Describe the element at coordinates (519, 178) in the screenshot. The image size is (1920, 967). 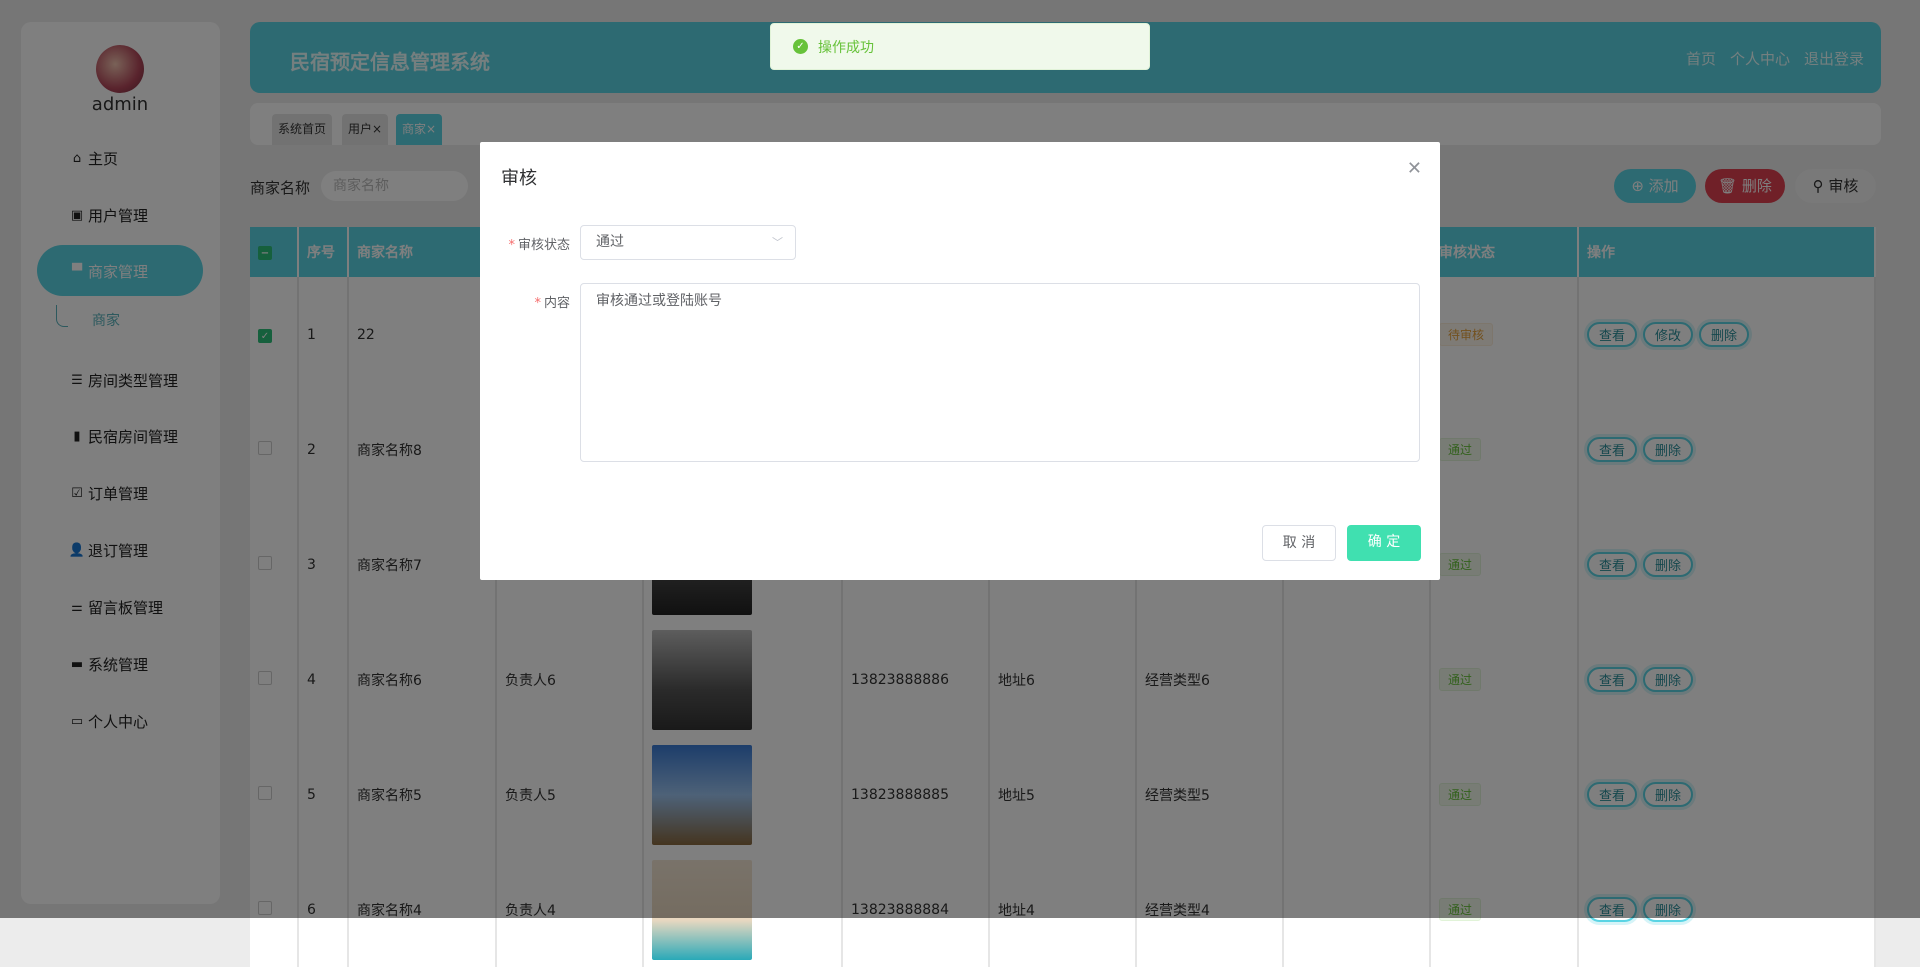
I see `dialog-title: 审核` at that location.